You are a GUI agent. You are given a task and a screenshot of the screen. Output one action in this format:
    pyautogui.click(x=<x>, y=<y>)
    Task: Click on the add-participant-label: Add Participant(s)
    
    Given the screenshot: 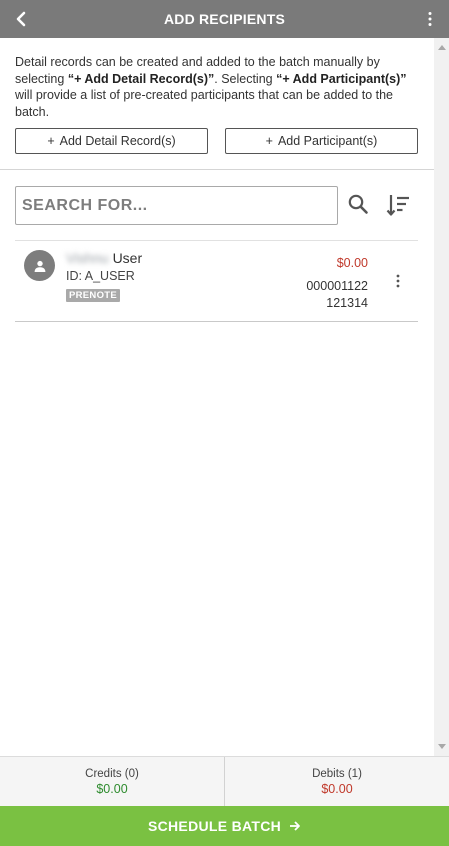 What is the action you would take?
    pyautogui.click(x=327, y=141)
    